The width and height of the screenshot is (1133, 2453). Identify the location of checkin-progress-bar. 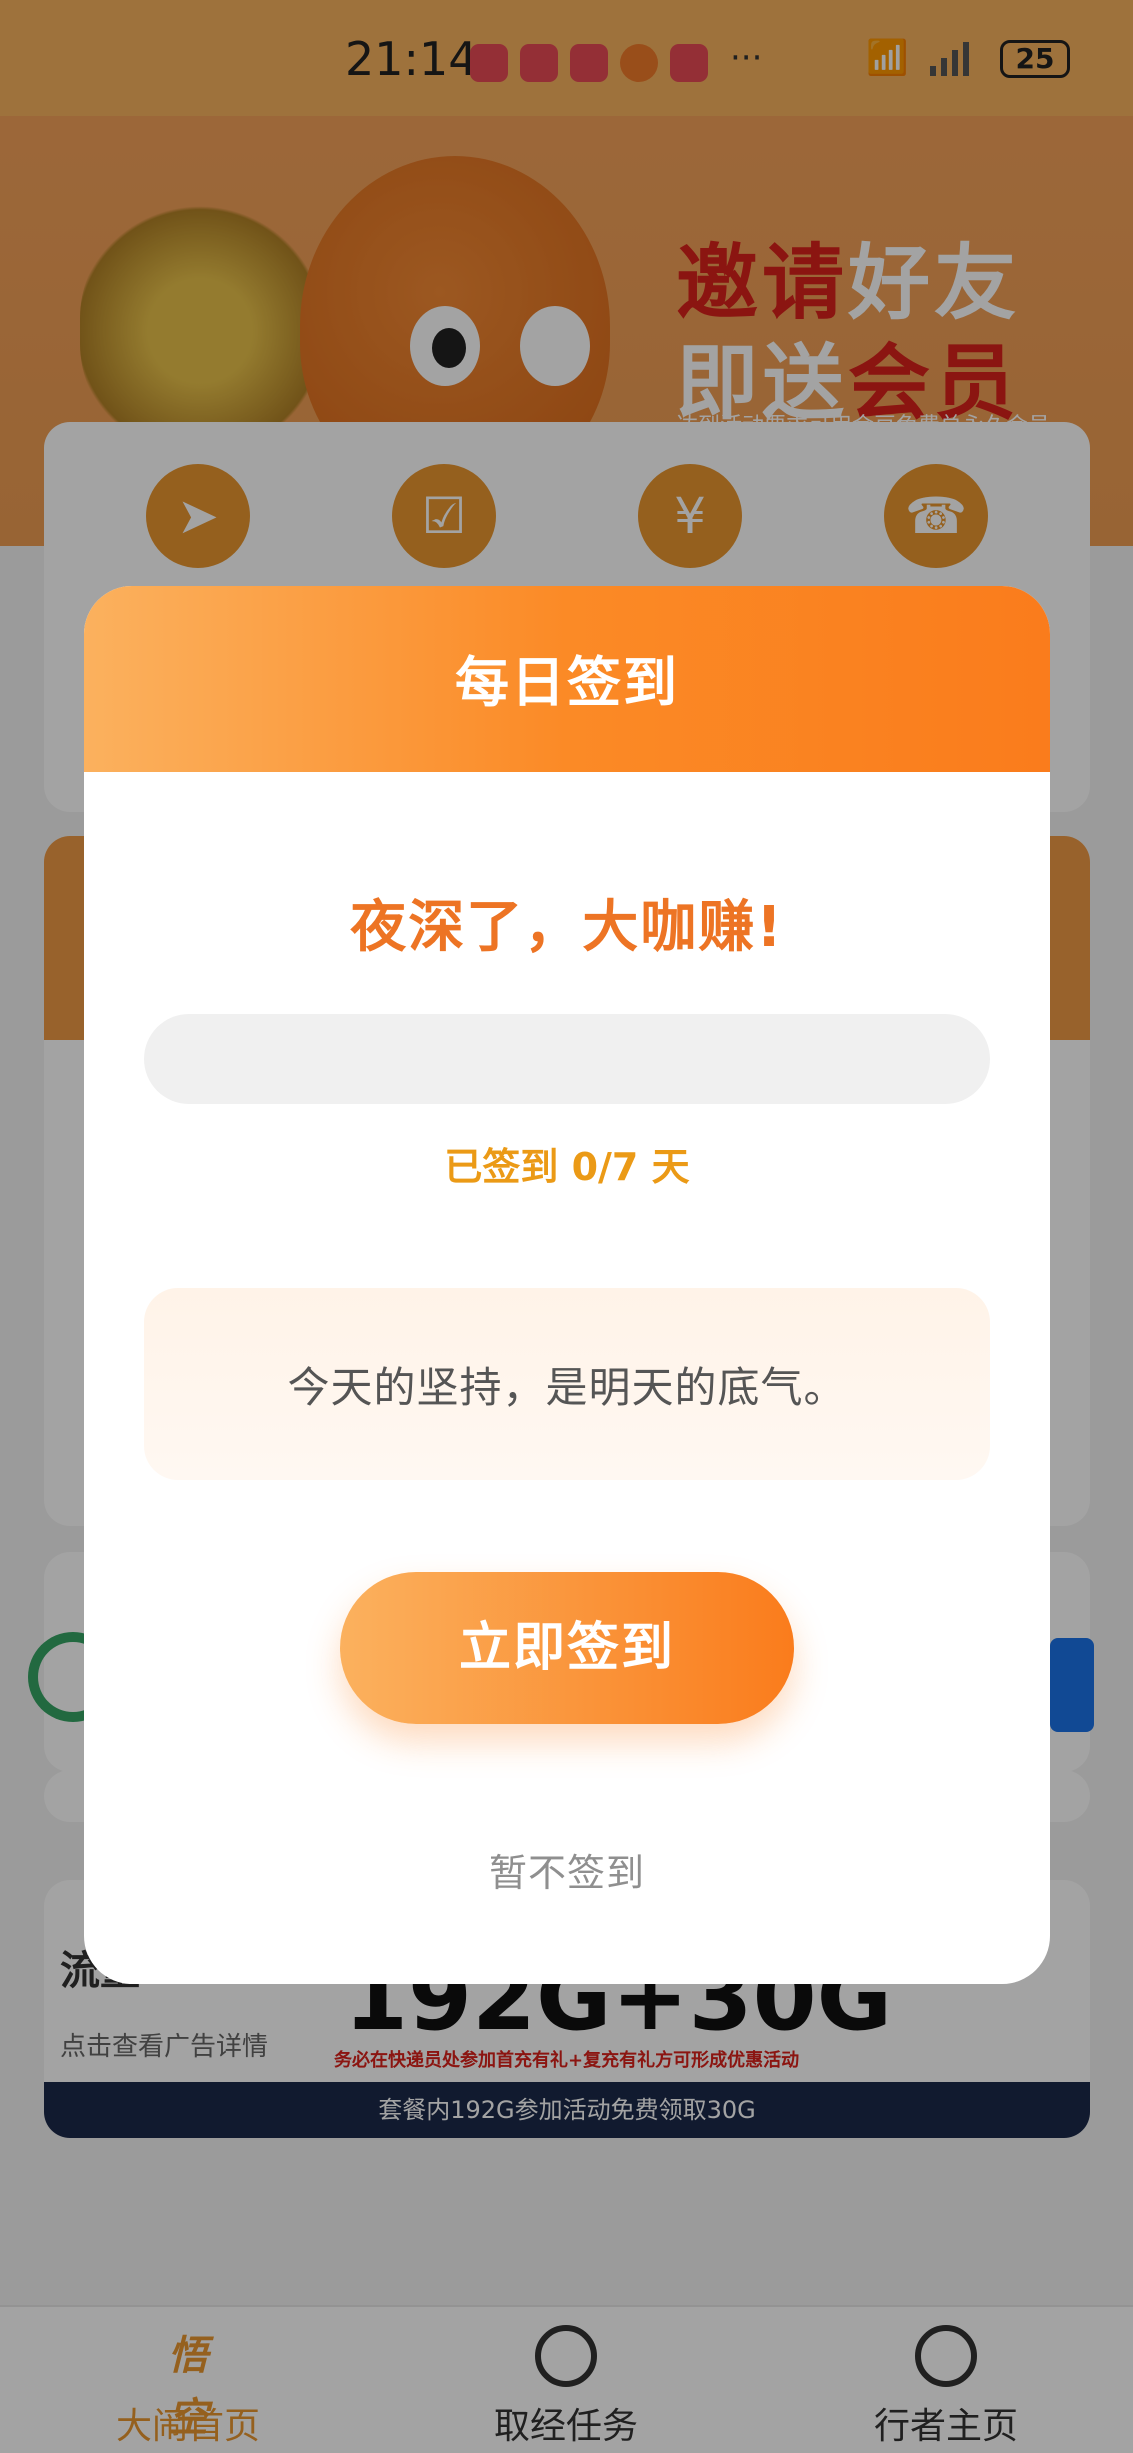
(567, 1059).